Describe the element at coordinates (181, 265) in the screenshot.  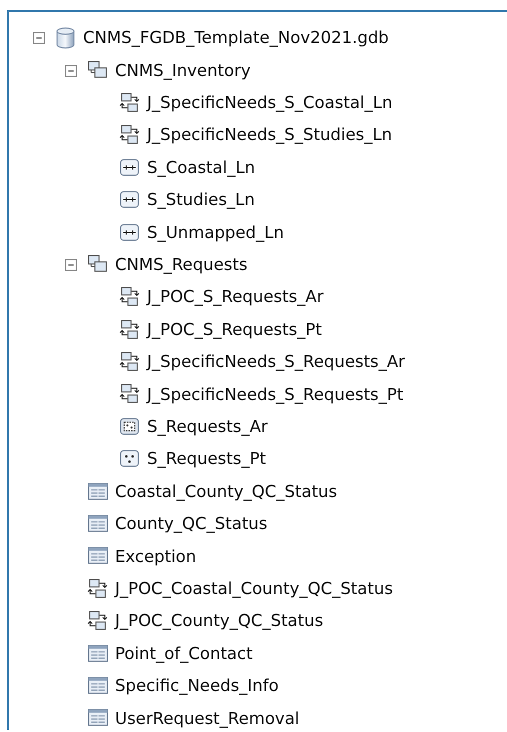
I see `tree-item: CNMS_Requests` at that location.